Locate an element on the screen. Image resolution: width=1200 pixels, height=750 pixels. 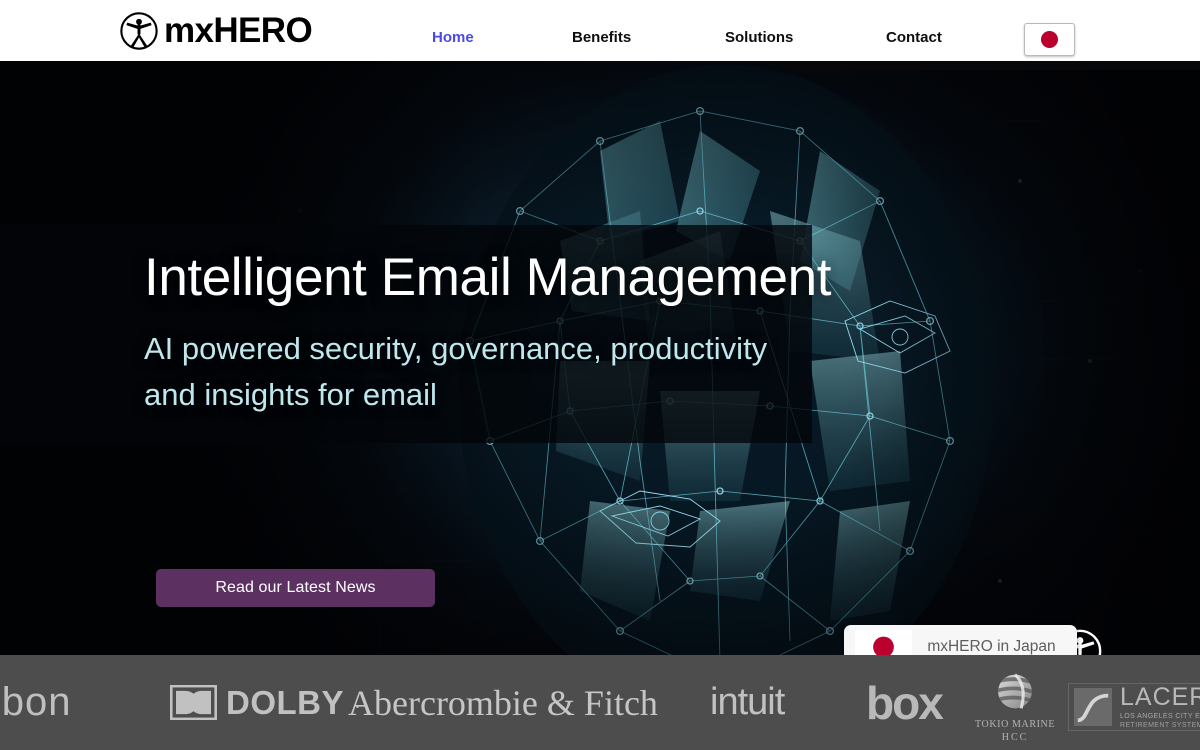
nav-item-contact: Contact is located at coordinates (914, 37).